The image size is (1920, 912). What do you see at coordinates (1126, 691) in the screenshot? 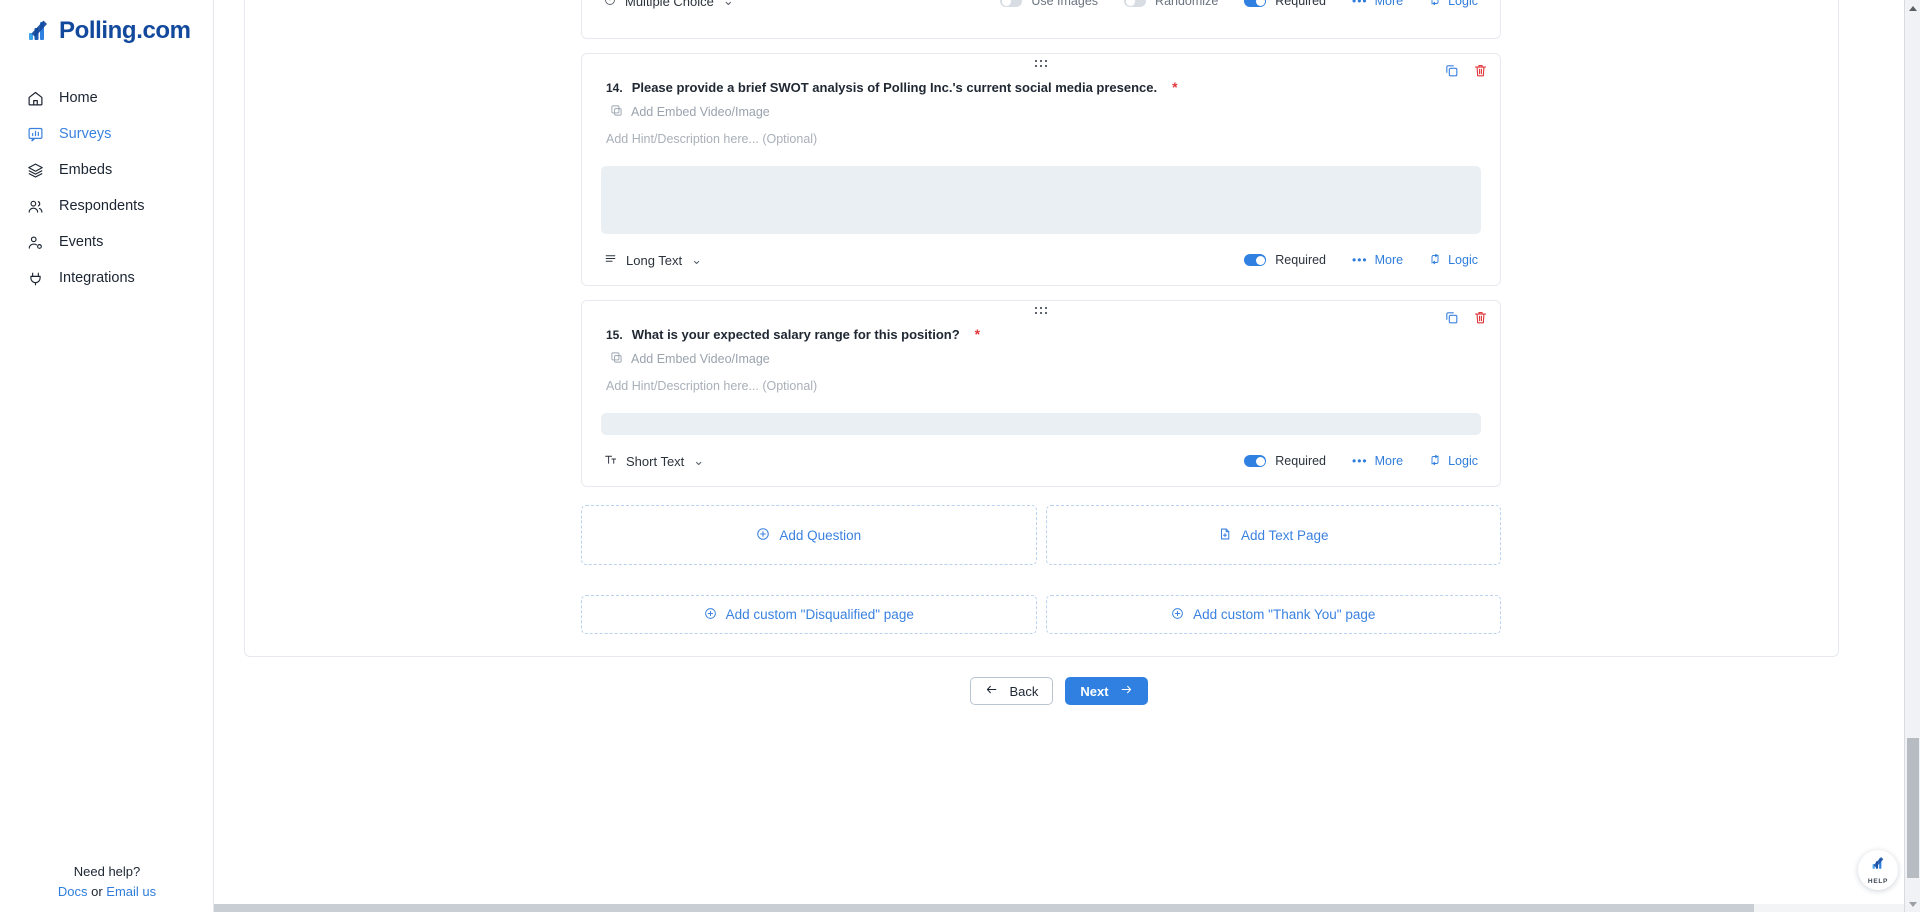
I see `arrow-right-icon` at bounding box center [1126, 691].